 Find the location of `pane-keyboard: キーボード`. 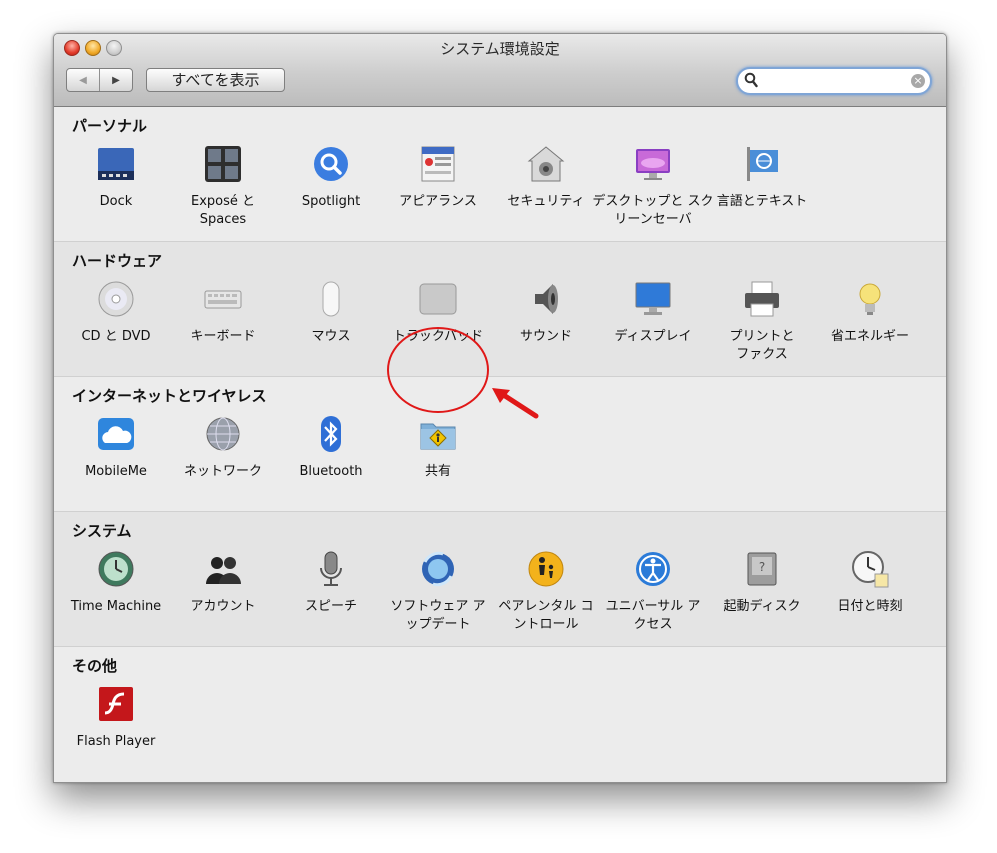

pane-keyboard: キーボード is located at coordinates (223, 313).